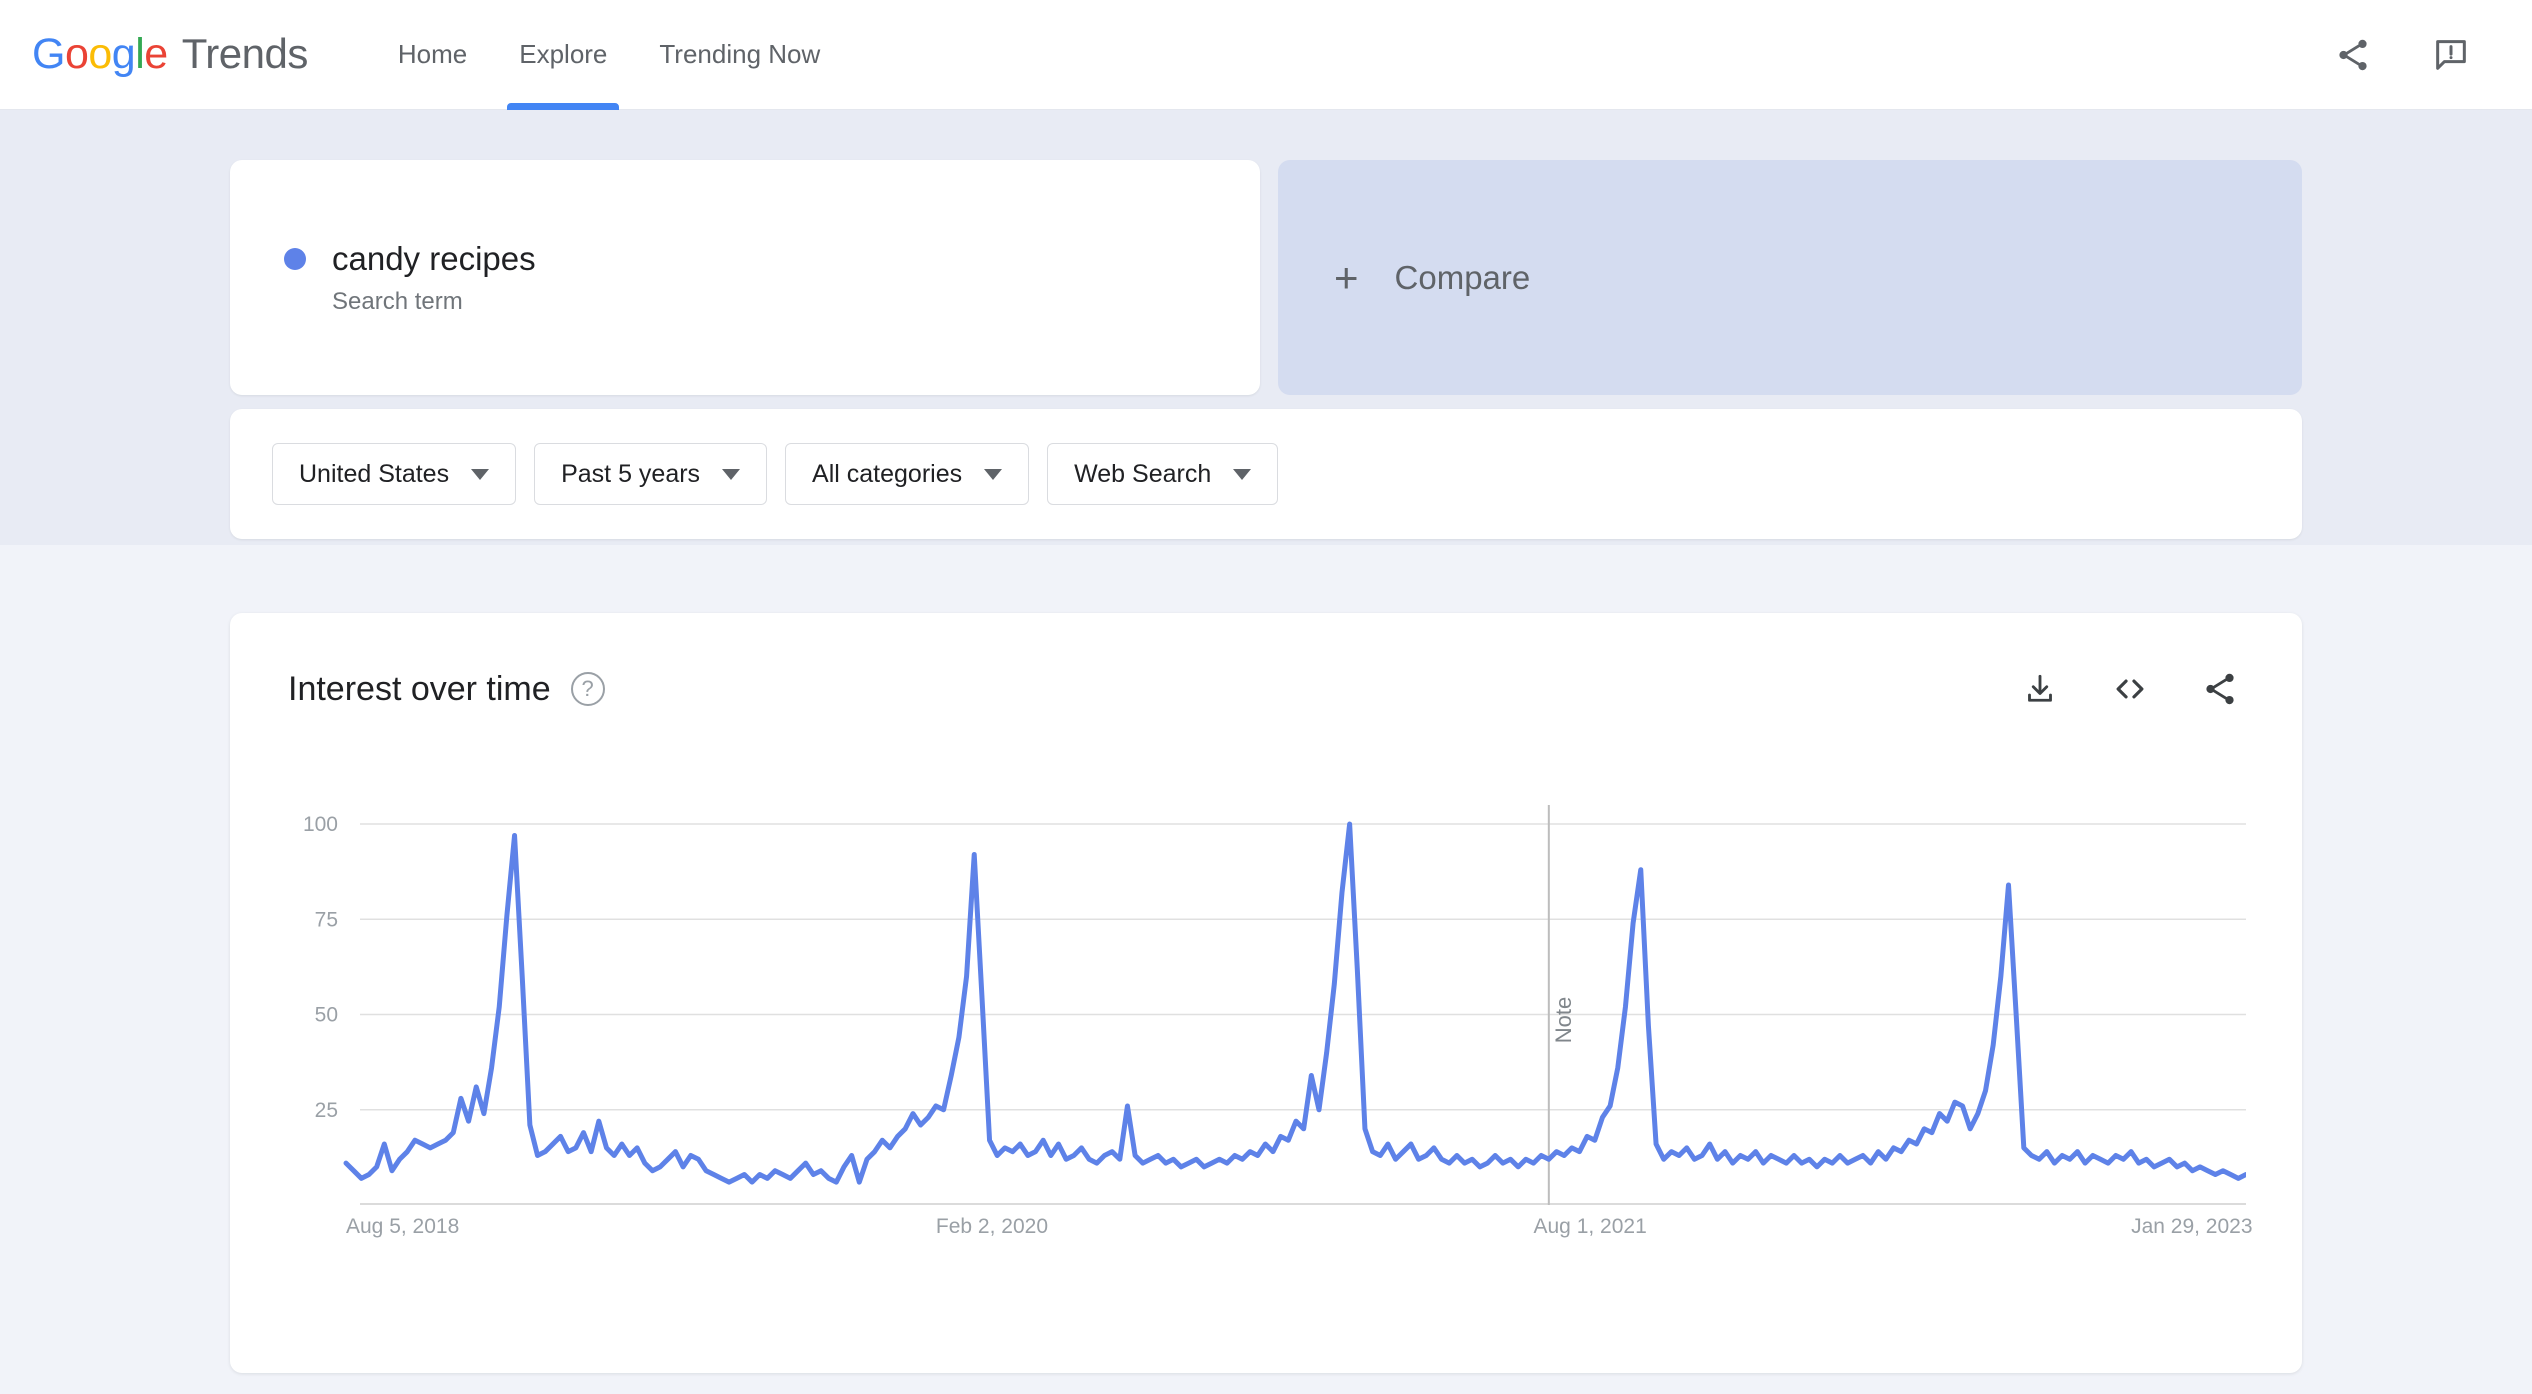 The image size is (2532, 1394). I want to click on chart-actions, so click(2130, 689).